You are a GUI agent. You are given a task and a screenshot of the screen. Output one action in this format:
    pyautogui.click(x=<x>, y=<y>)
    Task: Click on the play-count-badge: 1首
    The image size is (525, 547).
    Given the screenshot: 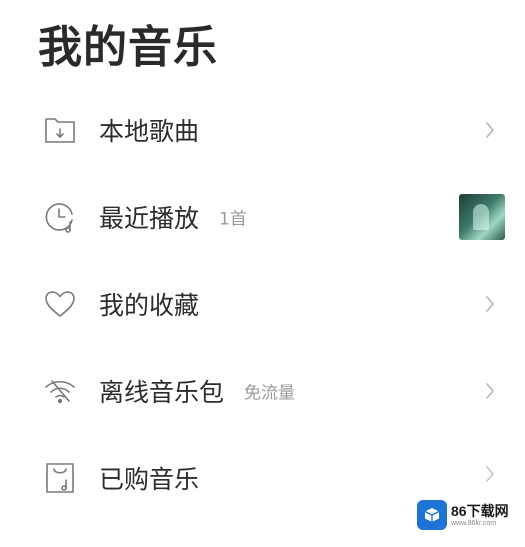 What is the action you would take?
    pyautogui.click(x=233, y=219)
    